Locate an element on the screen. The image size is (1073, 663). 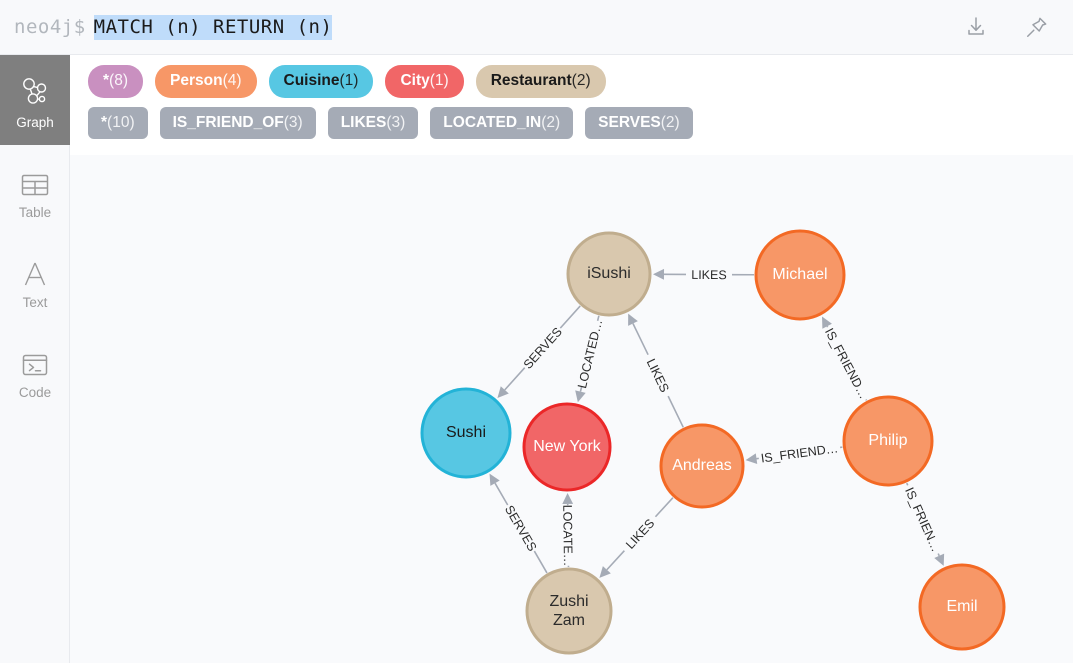
query-text: MATCH (n) RETURN (n) is located at coordinates (213, 27).